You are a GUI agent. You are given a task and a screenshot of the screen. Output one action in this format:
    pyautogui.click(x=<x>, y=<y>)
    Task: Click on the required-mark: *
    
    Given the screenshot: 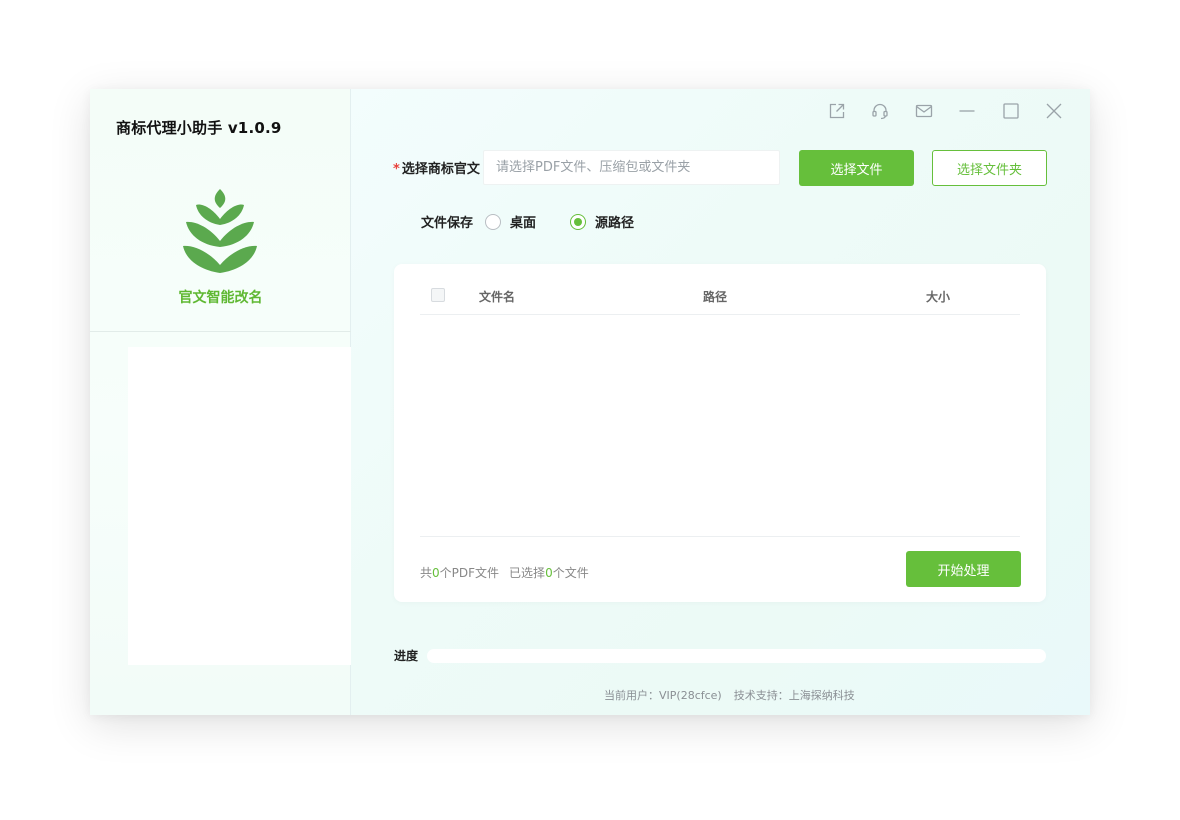 What is the action you would take?
    pyautogui.click(x=396, y=169)
    